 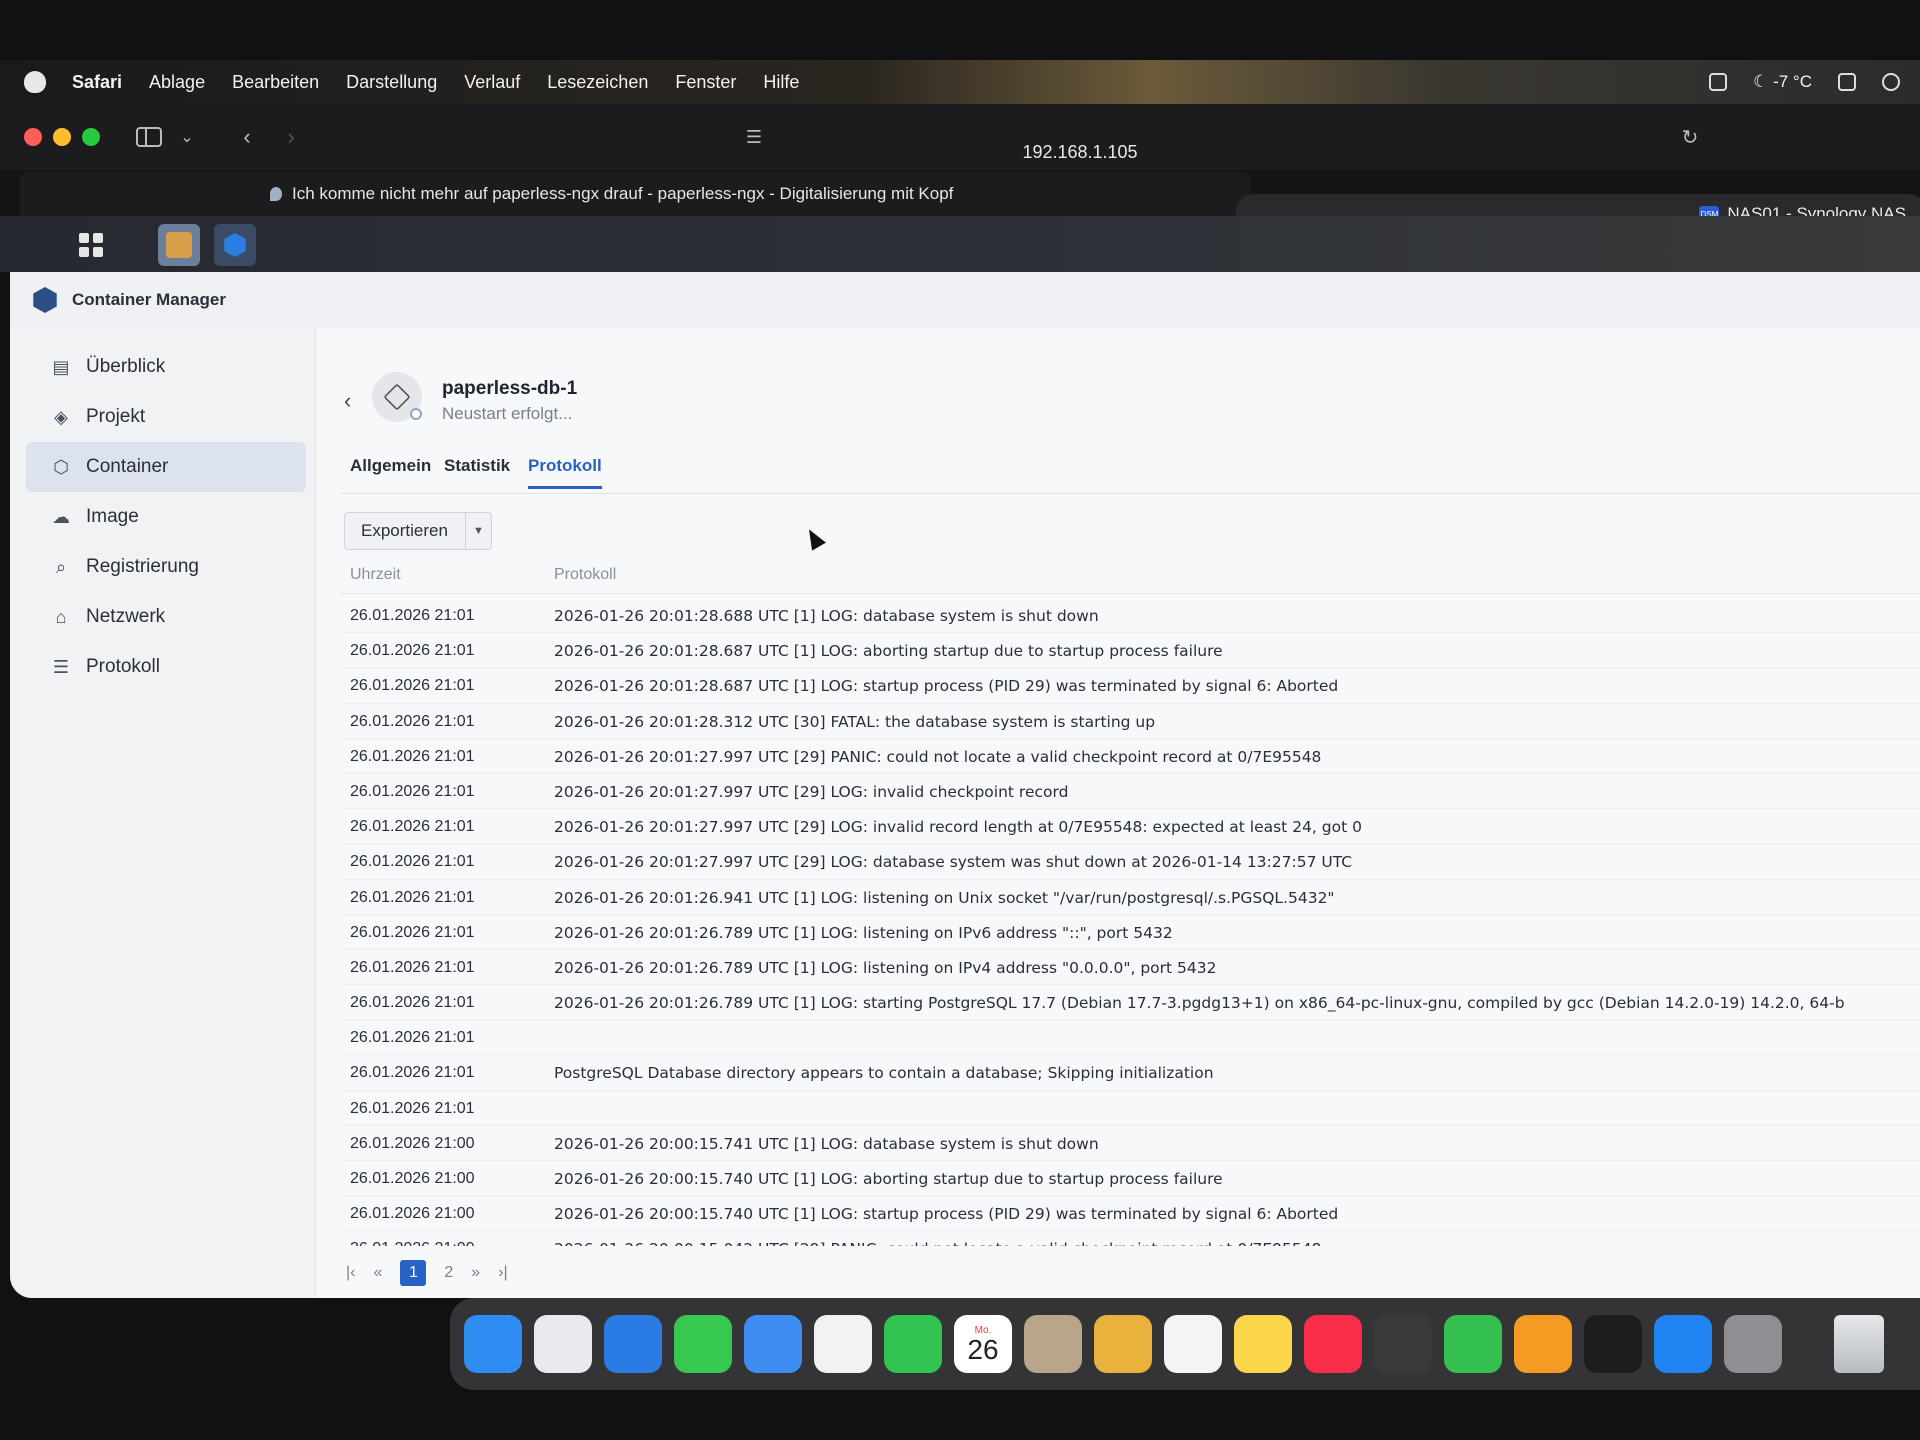 I want to click on trash-icon, so click(x=1859, y=1344).